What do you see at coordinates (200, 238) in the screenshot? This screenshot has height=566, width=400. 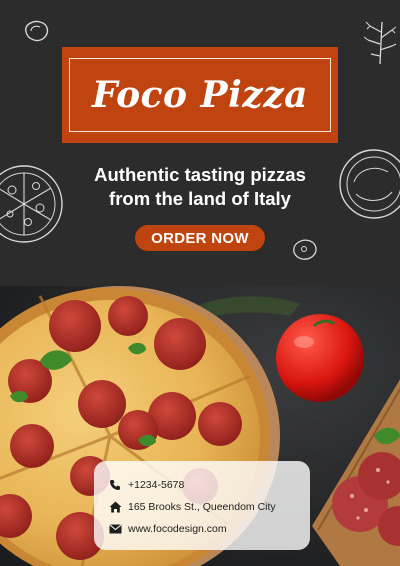 I see `order-now-button: ORDER NOW` at bounding box center [200, 238].